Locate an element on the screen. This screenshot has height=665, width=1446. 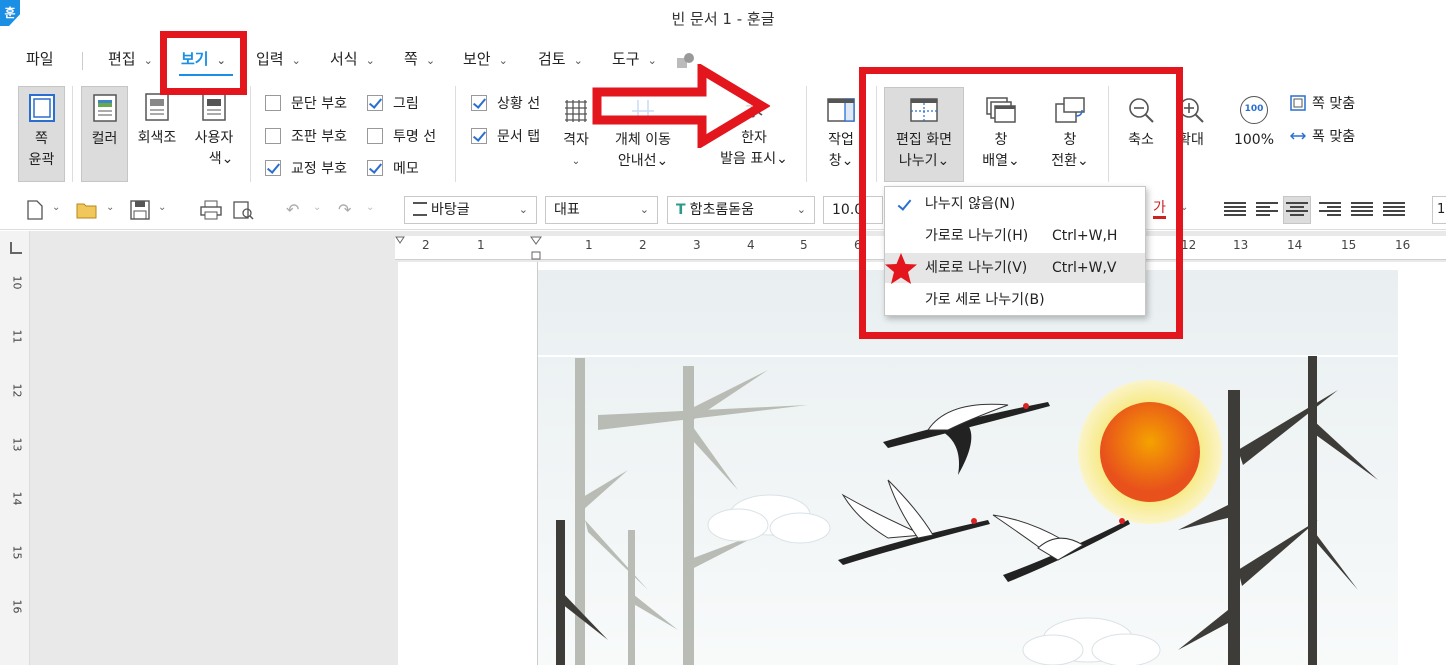
menu-page: 쪽 ⌄ is located at coordinates (419, 60).